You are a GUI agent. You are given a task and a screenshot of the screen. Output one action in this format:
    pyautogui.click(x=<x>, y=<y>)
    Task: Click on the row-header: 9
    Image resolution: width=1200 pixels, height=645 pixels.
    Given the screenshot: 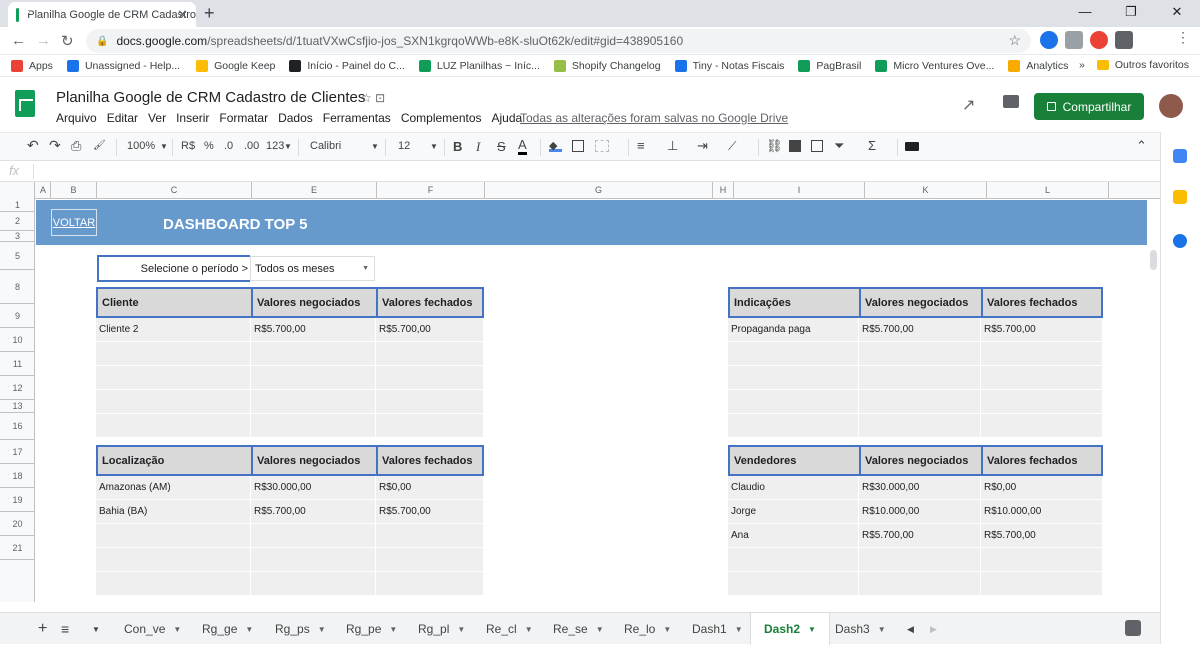 What is the action you would take?
    pyautogui.click(x=17, y=316)
    